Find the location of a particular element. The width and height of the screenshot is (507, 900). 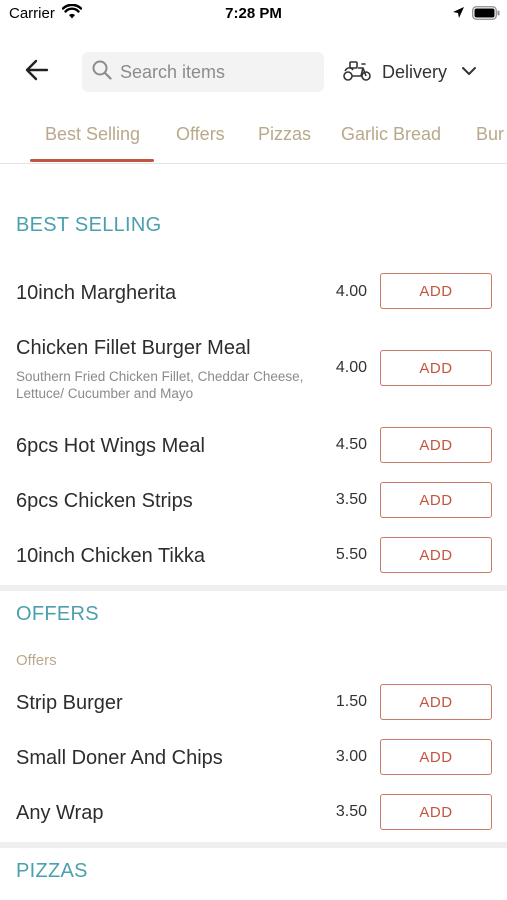

tab-offers: Offers is located at coordinates (200, 134).